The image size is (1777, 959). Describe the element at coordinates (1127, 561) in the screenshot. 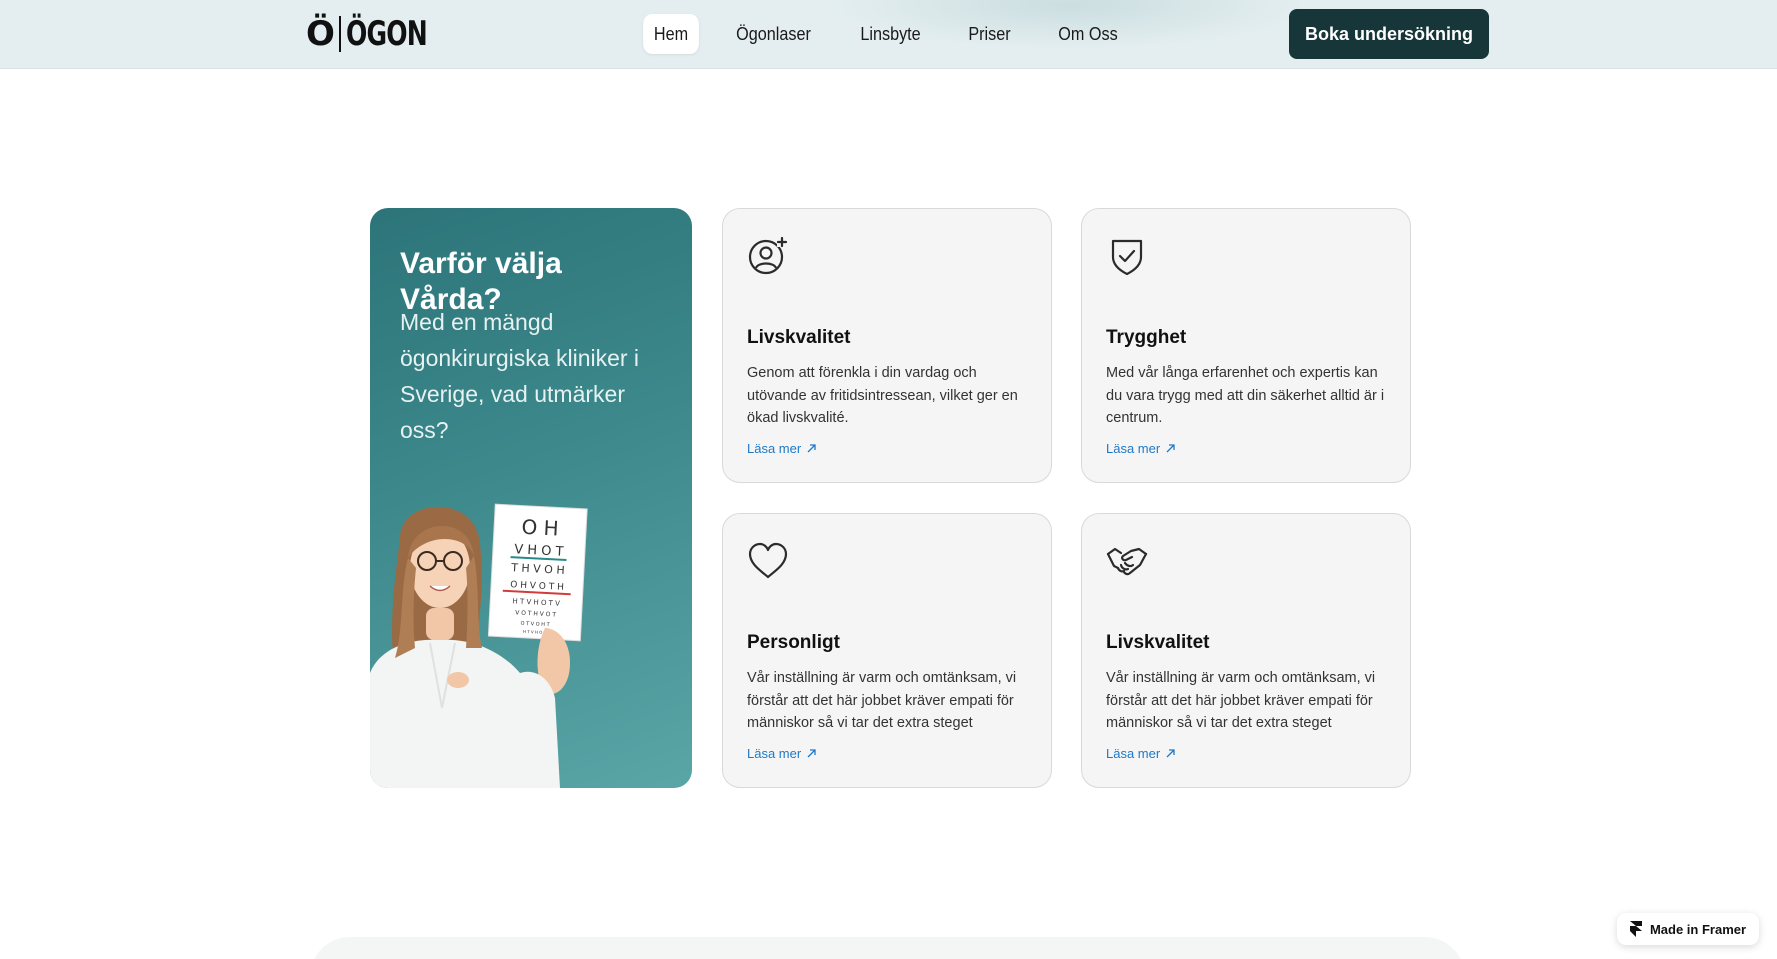

I see `handshake-icon` at that location.